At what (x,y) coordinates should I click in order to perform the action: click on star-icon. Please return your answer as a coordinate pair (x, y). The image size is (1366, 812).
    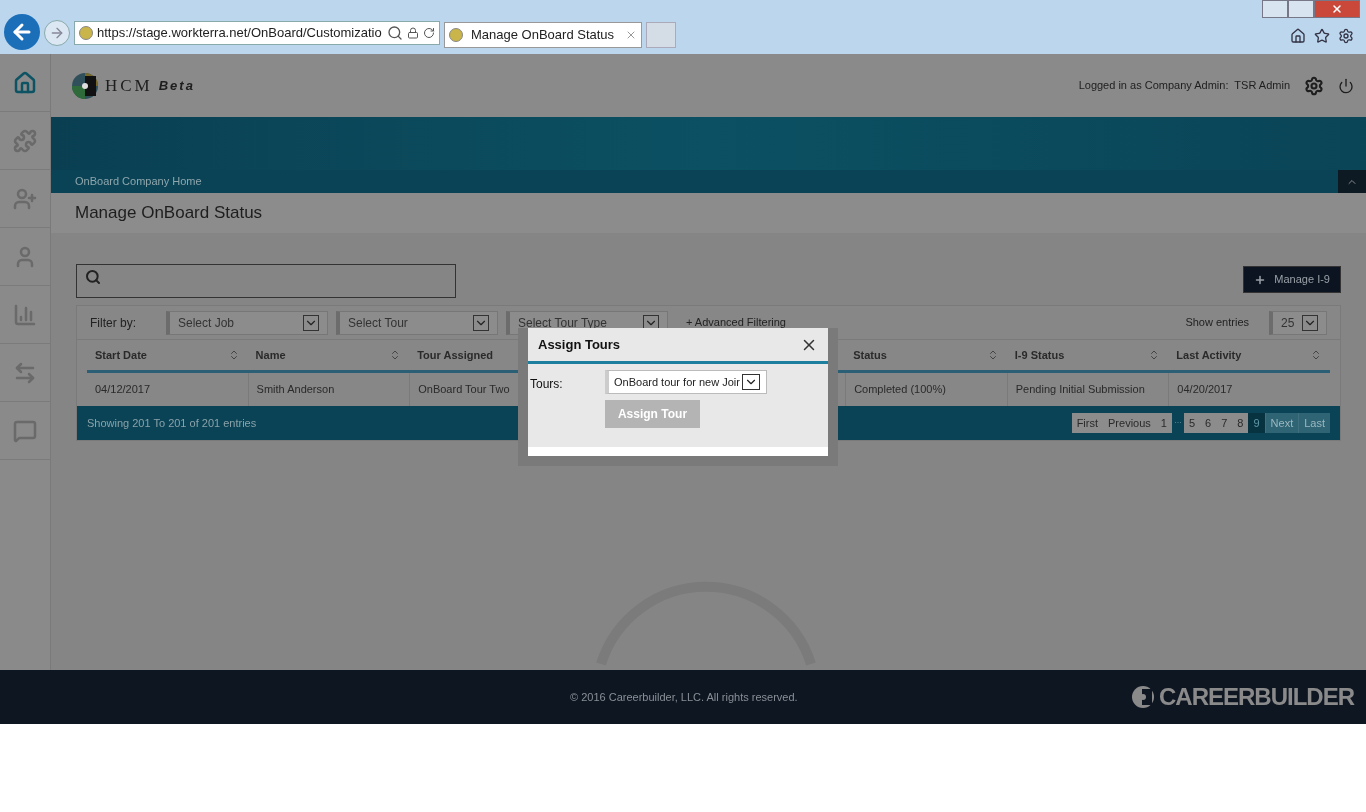
    Looking at the image, I should click on (1322, 36).